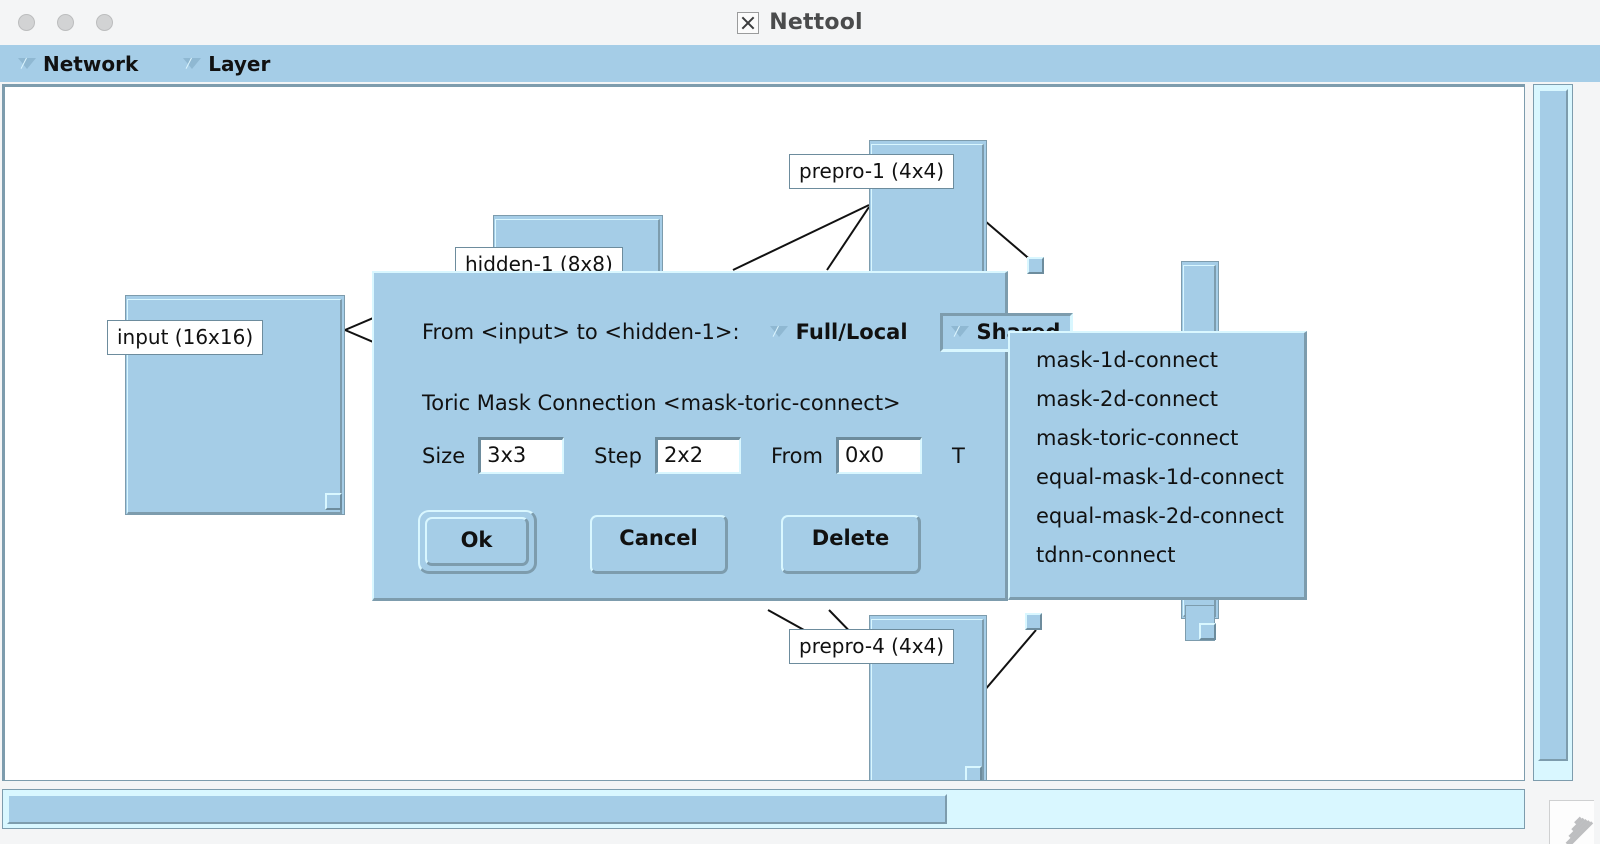  What do you see at coordinates (581, 332) in the screenshot?
I see `connection-description: From <input> to <hidden-1>:` at bounding box center [581, 332].